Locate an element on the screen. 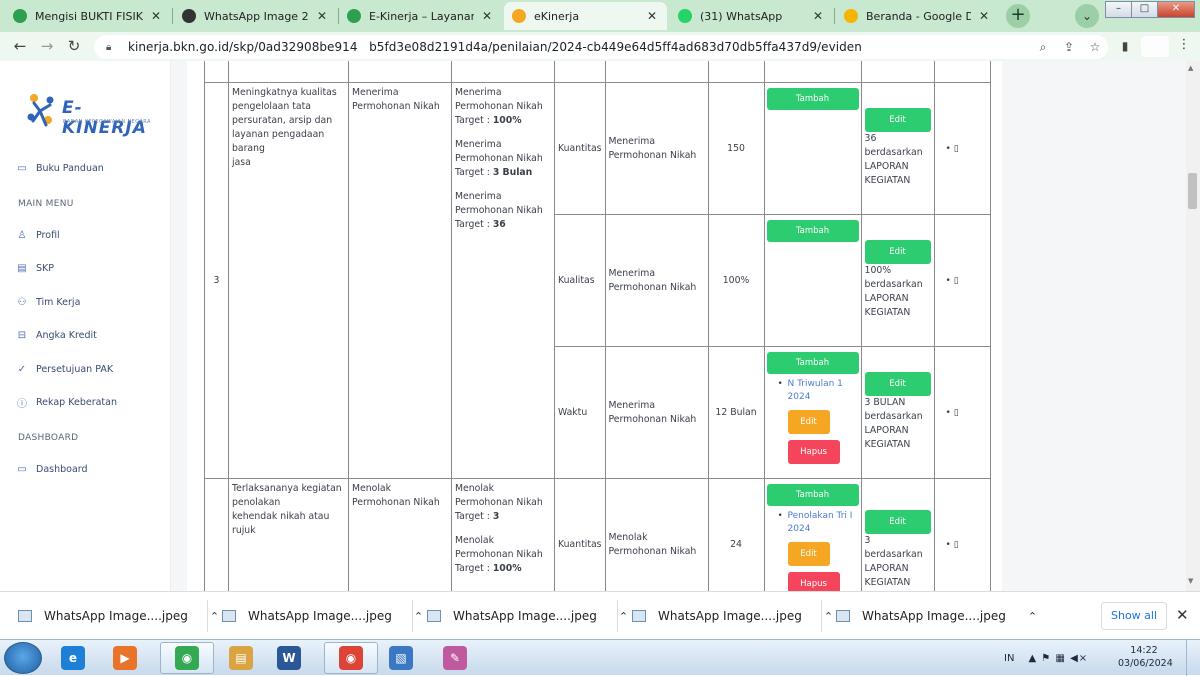 The width and height of the screenshot is (1200, 676). scrollbar-thumb is located at coordinates (1192, 191).